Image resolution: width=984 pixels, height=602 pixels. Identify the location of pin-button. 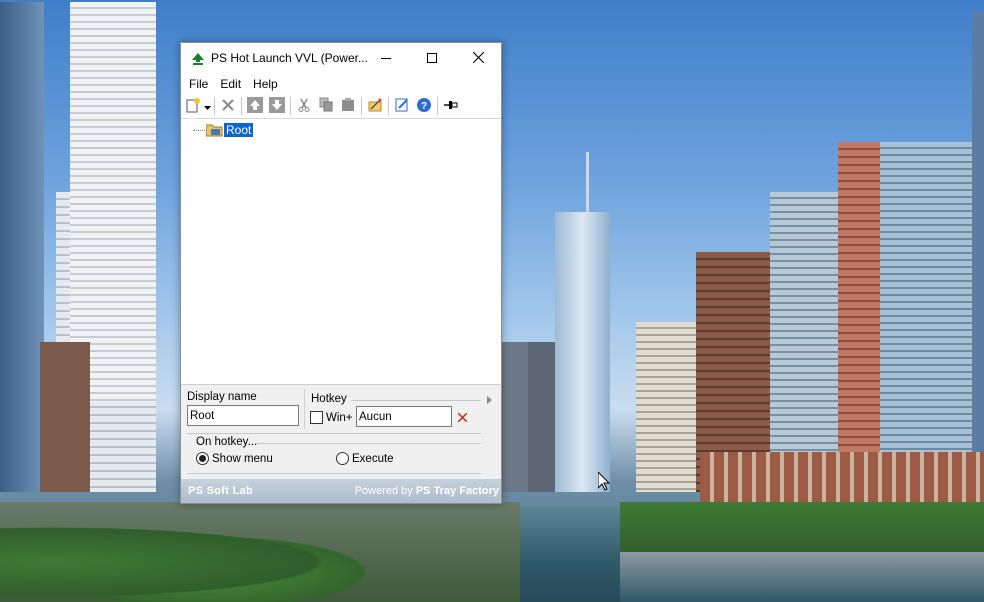
(451, 106).